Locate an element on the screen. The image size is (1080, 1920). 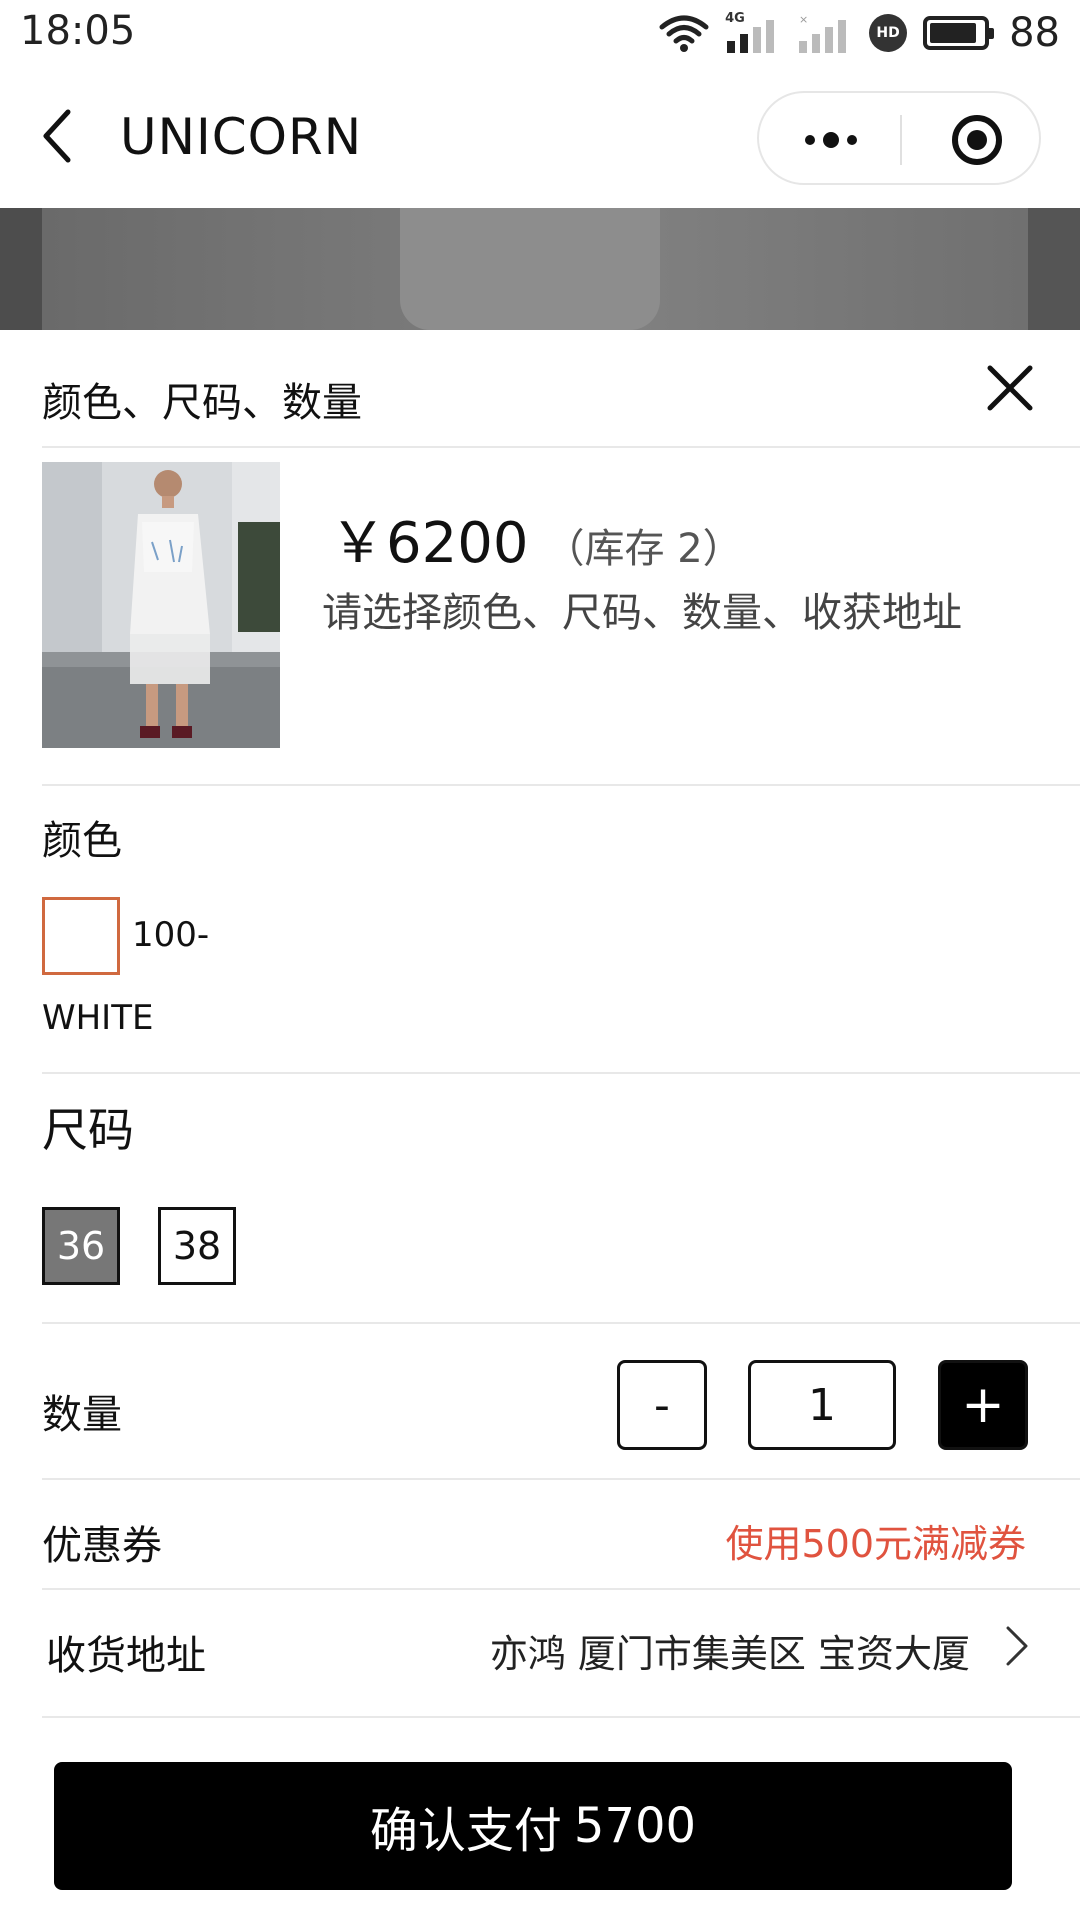
status-icons: 4G × HD 88 is located at coordinates (859, 33).